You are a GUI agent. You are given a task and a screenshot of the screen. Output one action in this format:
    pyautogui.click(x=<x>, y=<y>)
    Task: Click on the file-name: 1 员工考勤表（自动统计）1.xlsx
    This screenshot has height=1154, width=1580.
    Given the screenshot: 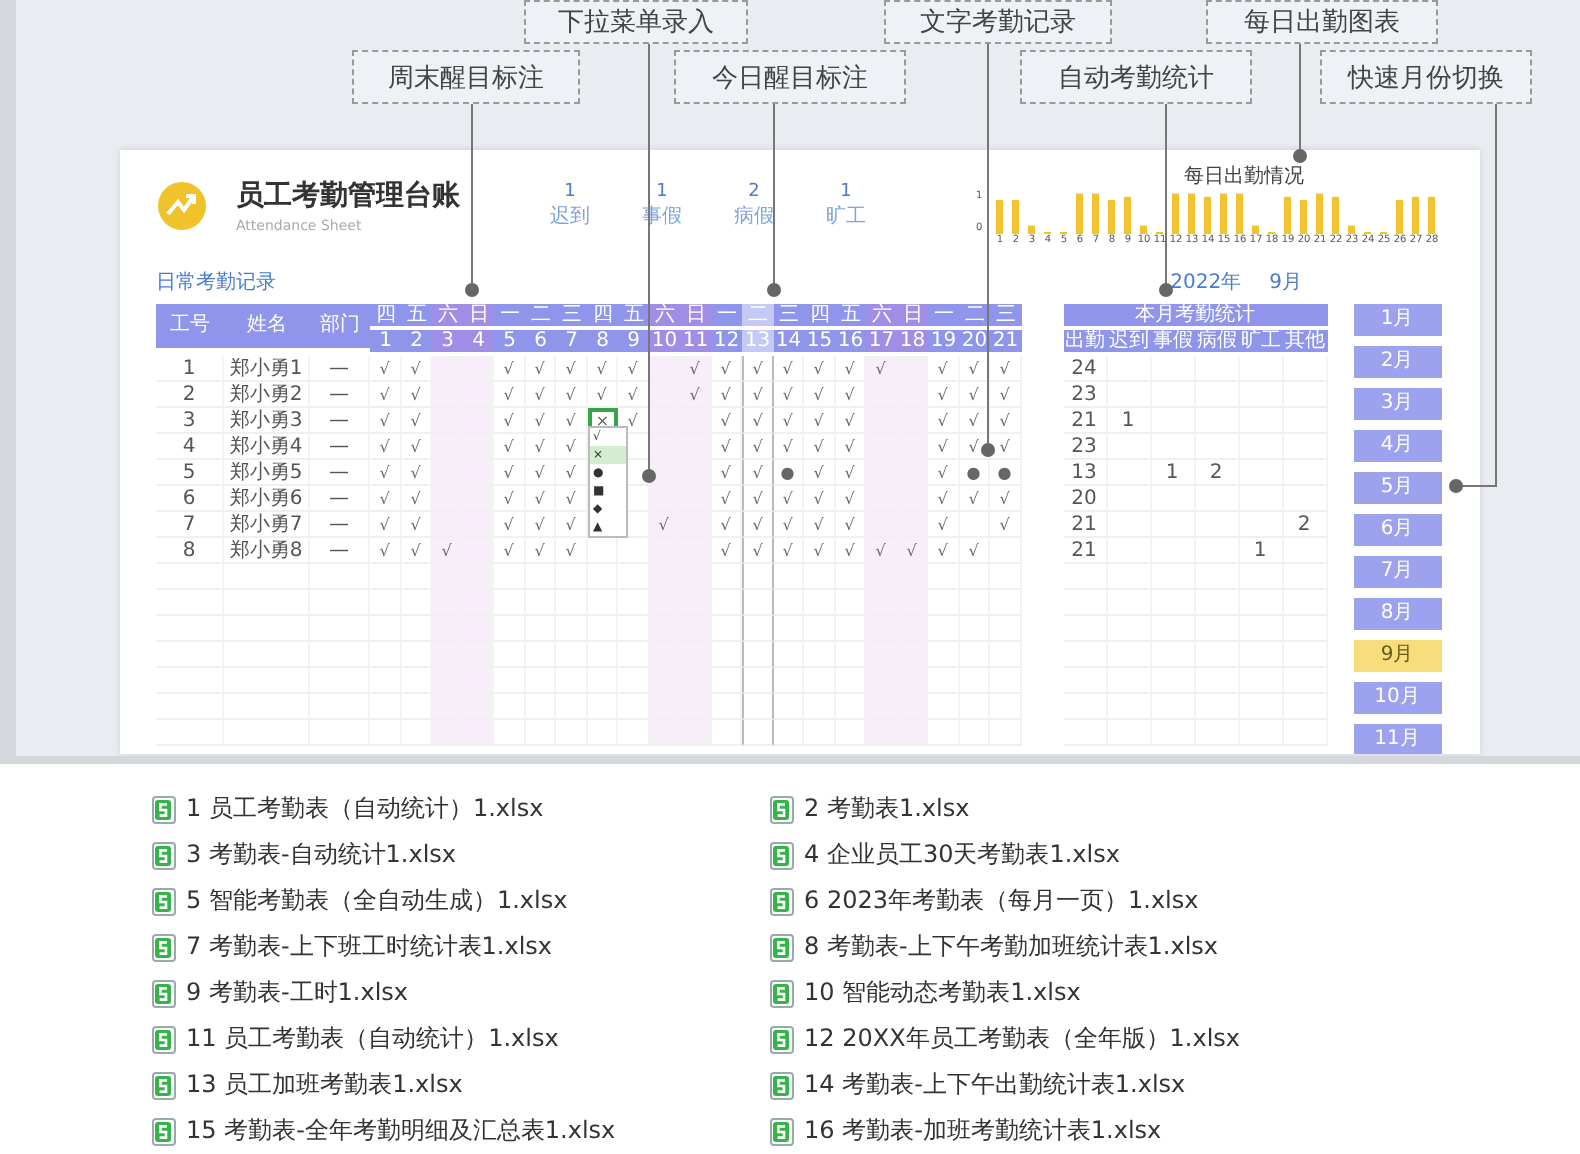 What is the action you would take?
    pyautogui.click(x=365, y=809)
    